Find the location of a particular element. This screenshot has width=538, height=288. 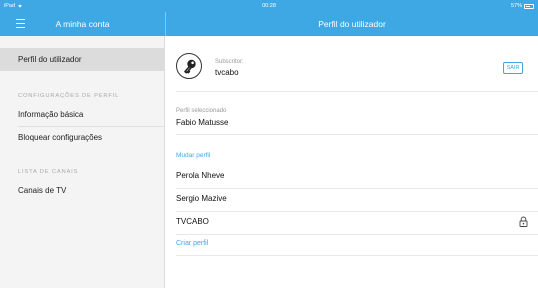

subscriber-avatar is located at coordinates (189, 66).